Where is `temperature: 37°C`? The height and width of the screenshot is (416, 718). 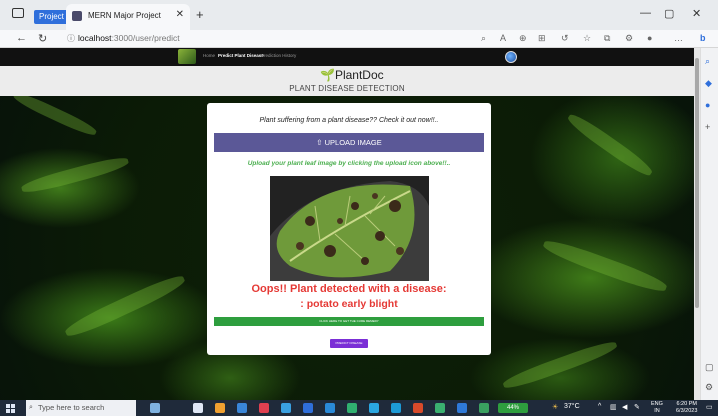
temperature: 37°C is located at coordinates (572, 406).